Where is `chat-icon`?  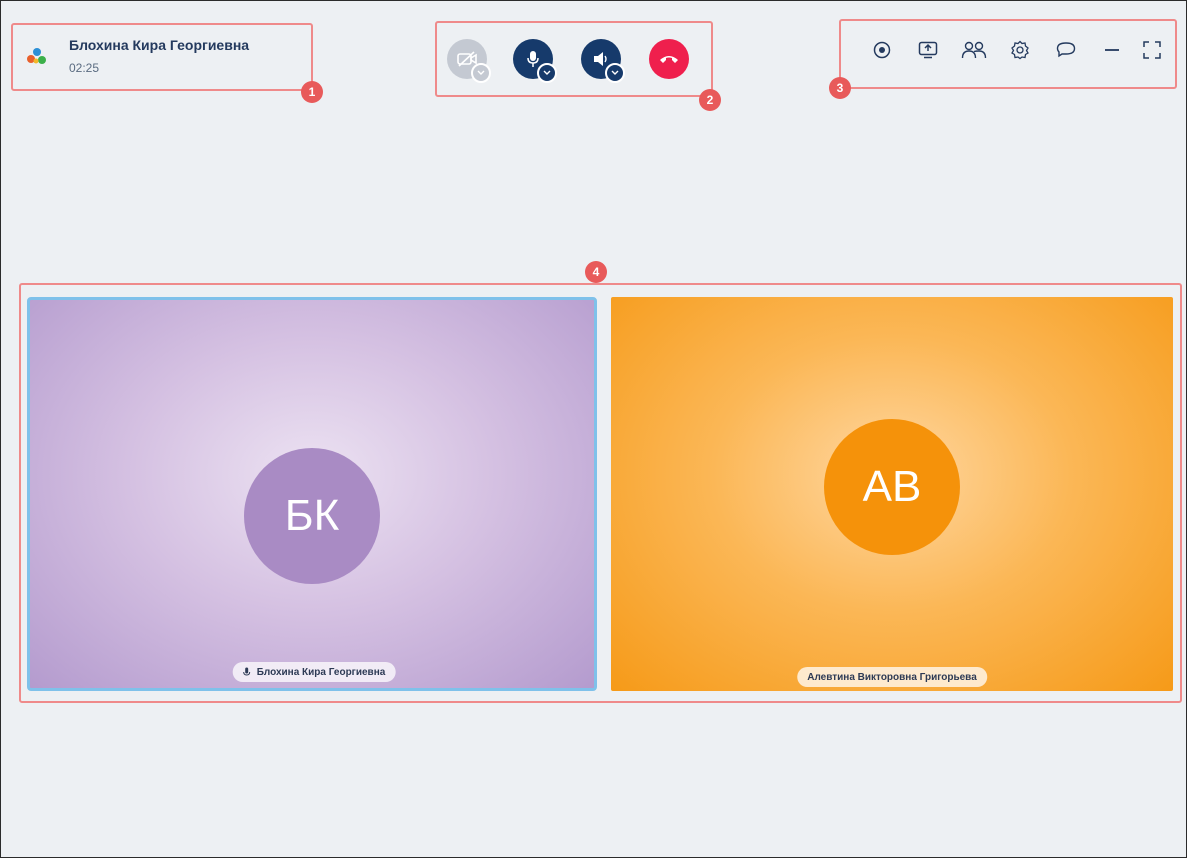
chat-icon is located at coordinates (1066, 50).